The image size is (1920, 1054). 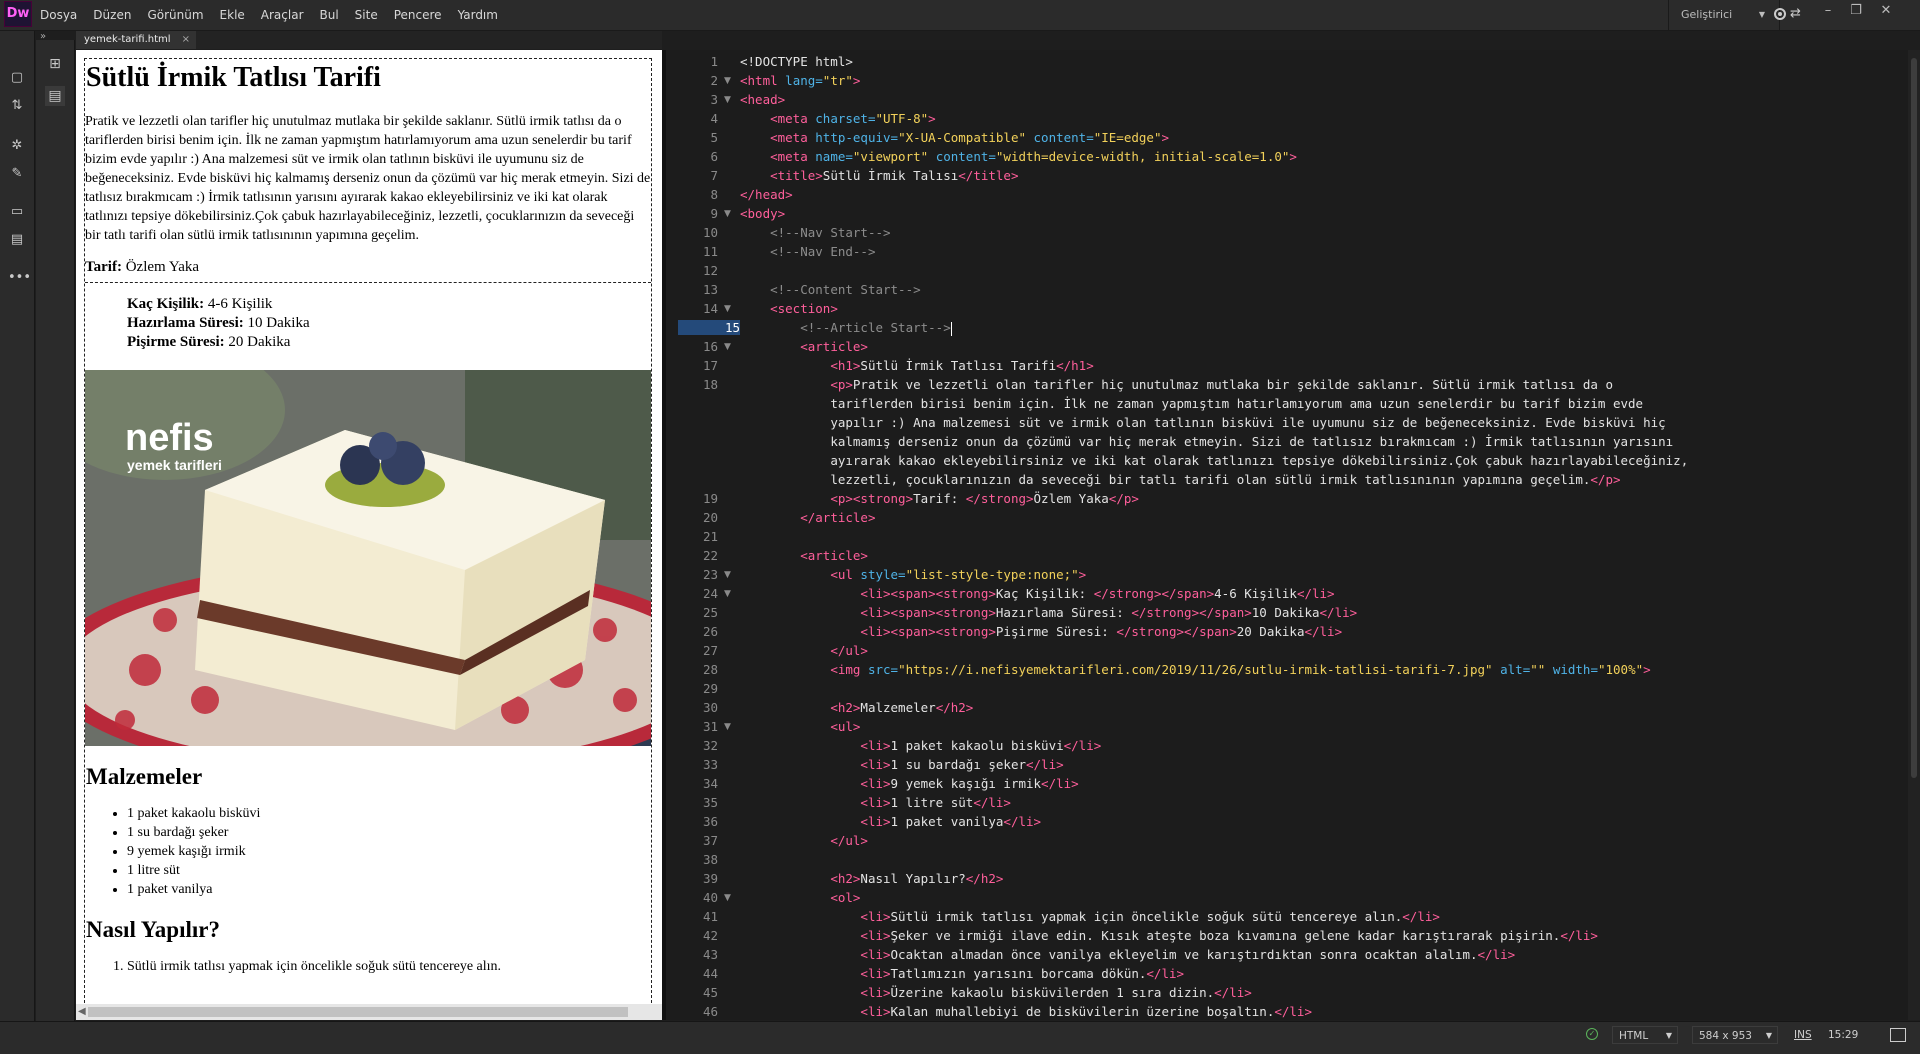 What do you see at coordinates (710, 251) in the screenshot?
I see `line-number: 11` at bounding box center [710, 251].